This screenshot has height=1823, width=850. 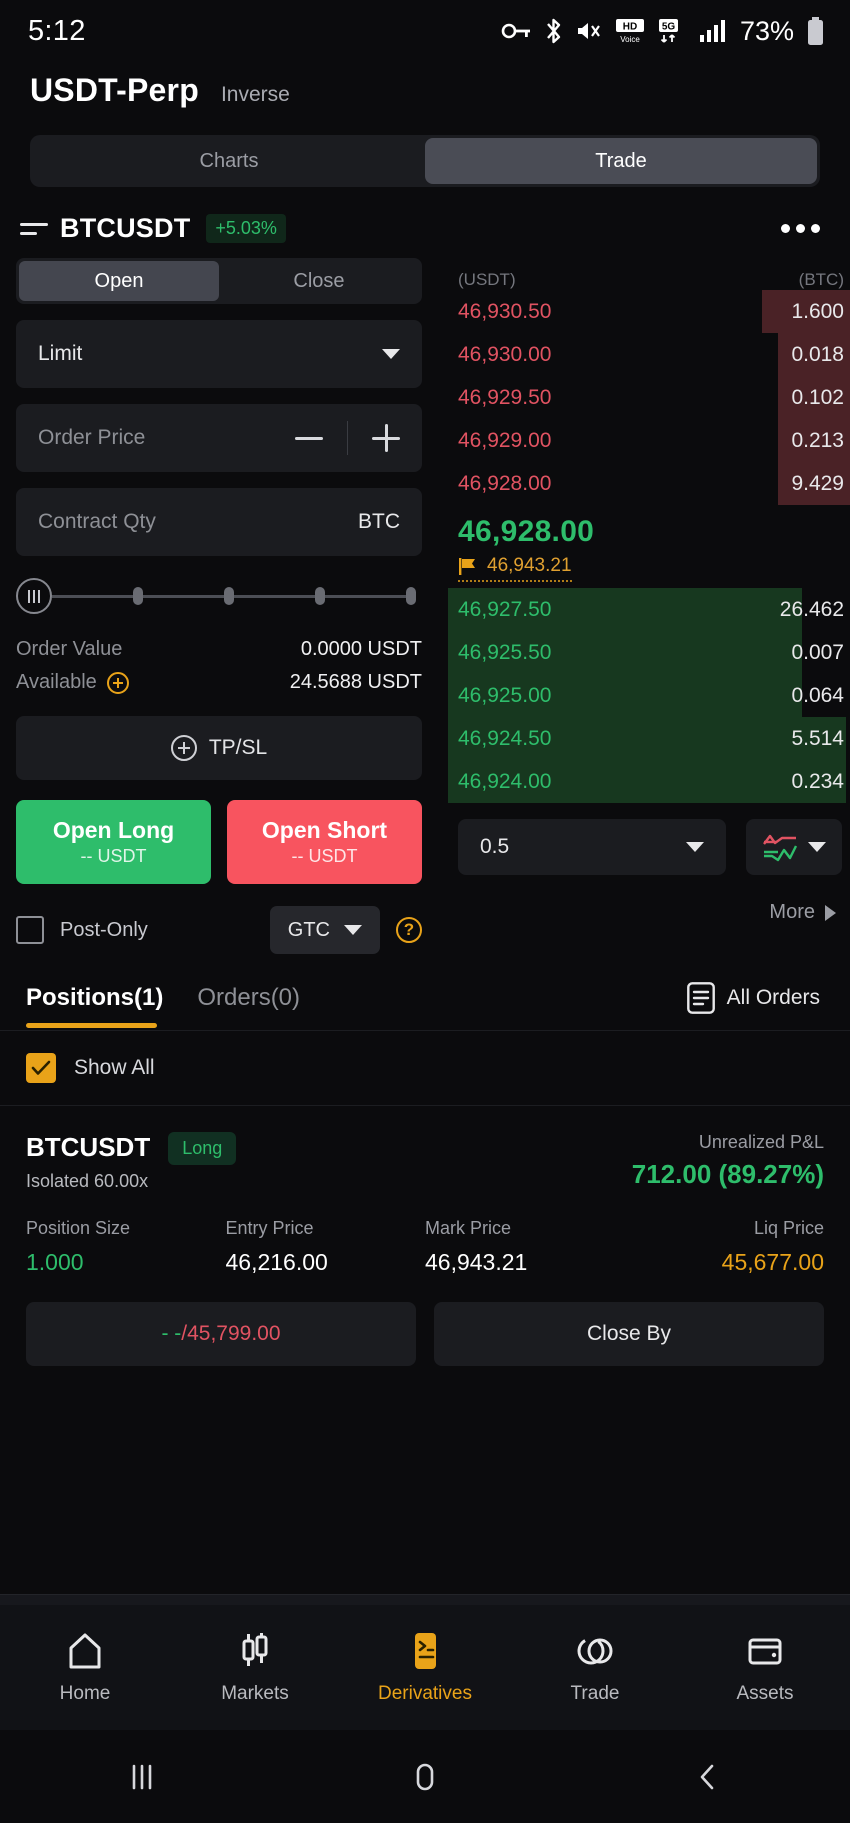 What do you see at coordinates (800, 228) in the screenshot?
I see `more-options-icon` at bounding box center [800, 228].